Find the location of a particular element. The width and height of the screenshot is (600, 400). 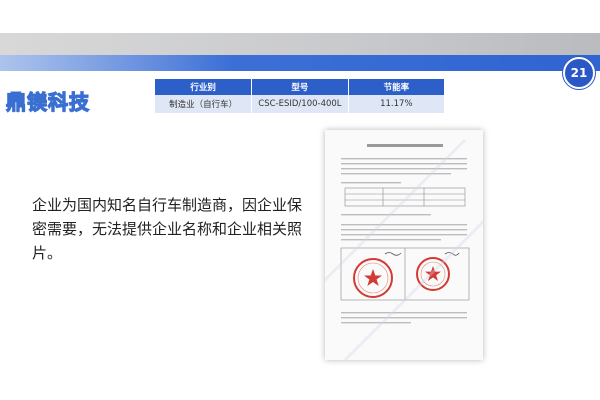

header-band-fade is located at coordinates (115, 63).